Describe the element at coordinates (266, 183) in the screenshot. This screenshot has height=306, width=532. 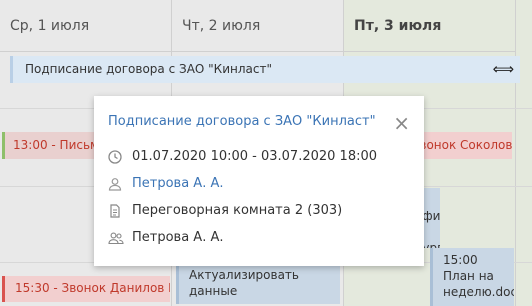
I see `popup-organizer-row: Петрова А. А.` at that location.